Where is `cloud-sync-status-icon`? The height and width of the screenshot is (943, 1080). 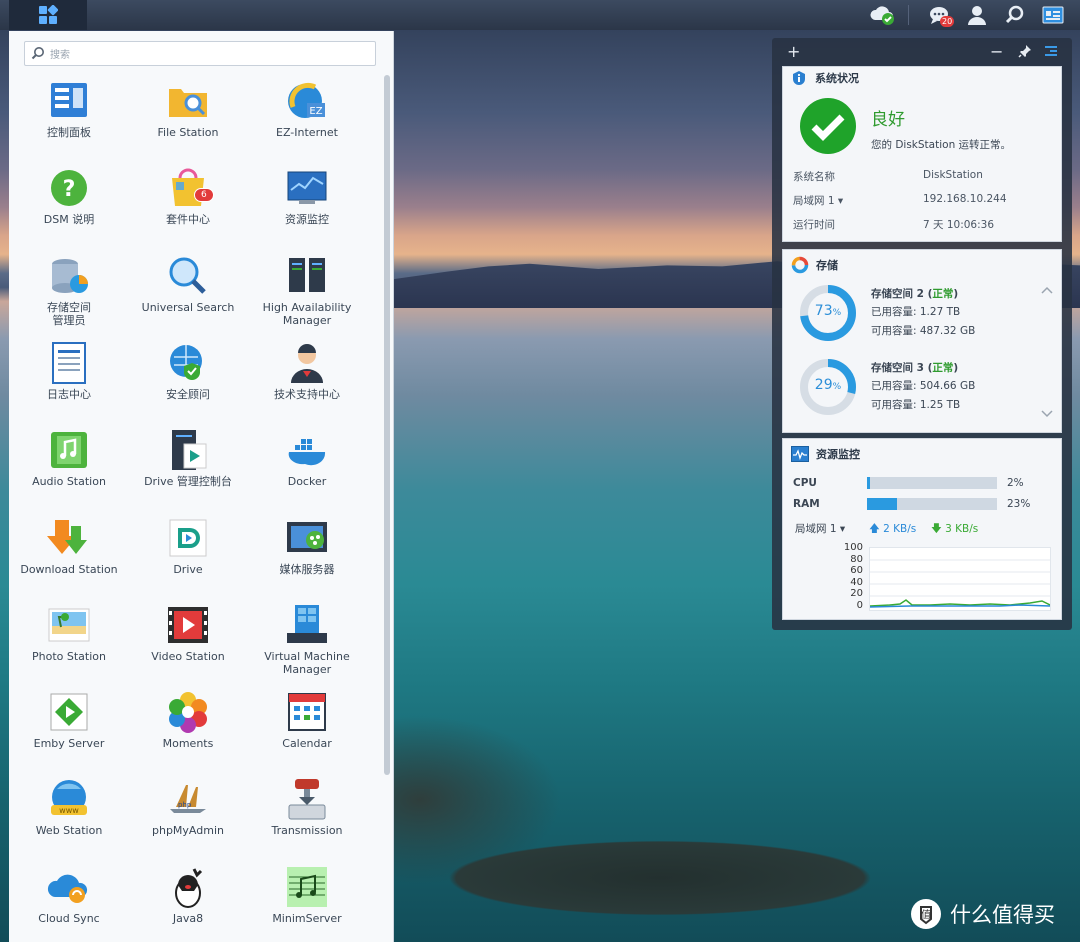
cloud-sync-status-icon is located at coordinates (882, 15).